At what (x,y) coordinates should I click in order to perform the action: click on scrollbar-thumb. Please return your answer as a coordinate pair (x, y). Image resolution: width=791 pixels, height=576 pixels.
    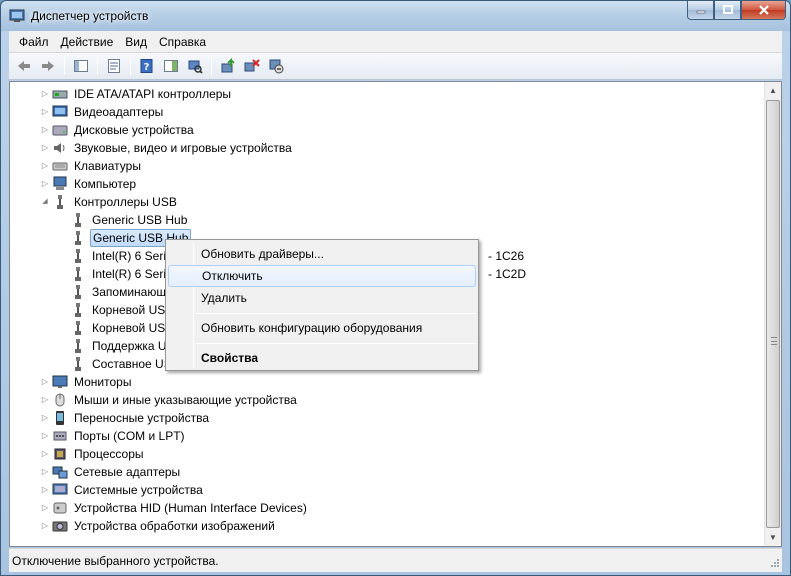
    Looking at the image, I should click on (773, 314).